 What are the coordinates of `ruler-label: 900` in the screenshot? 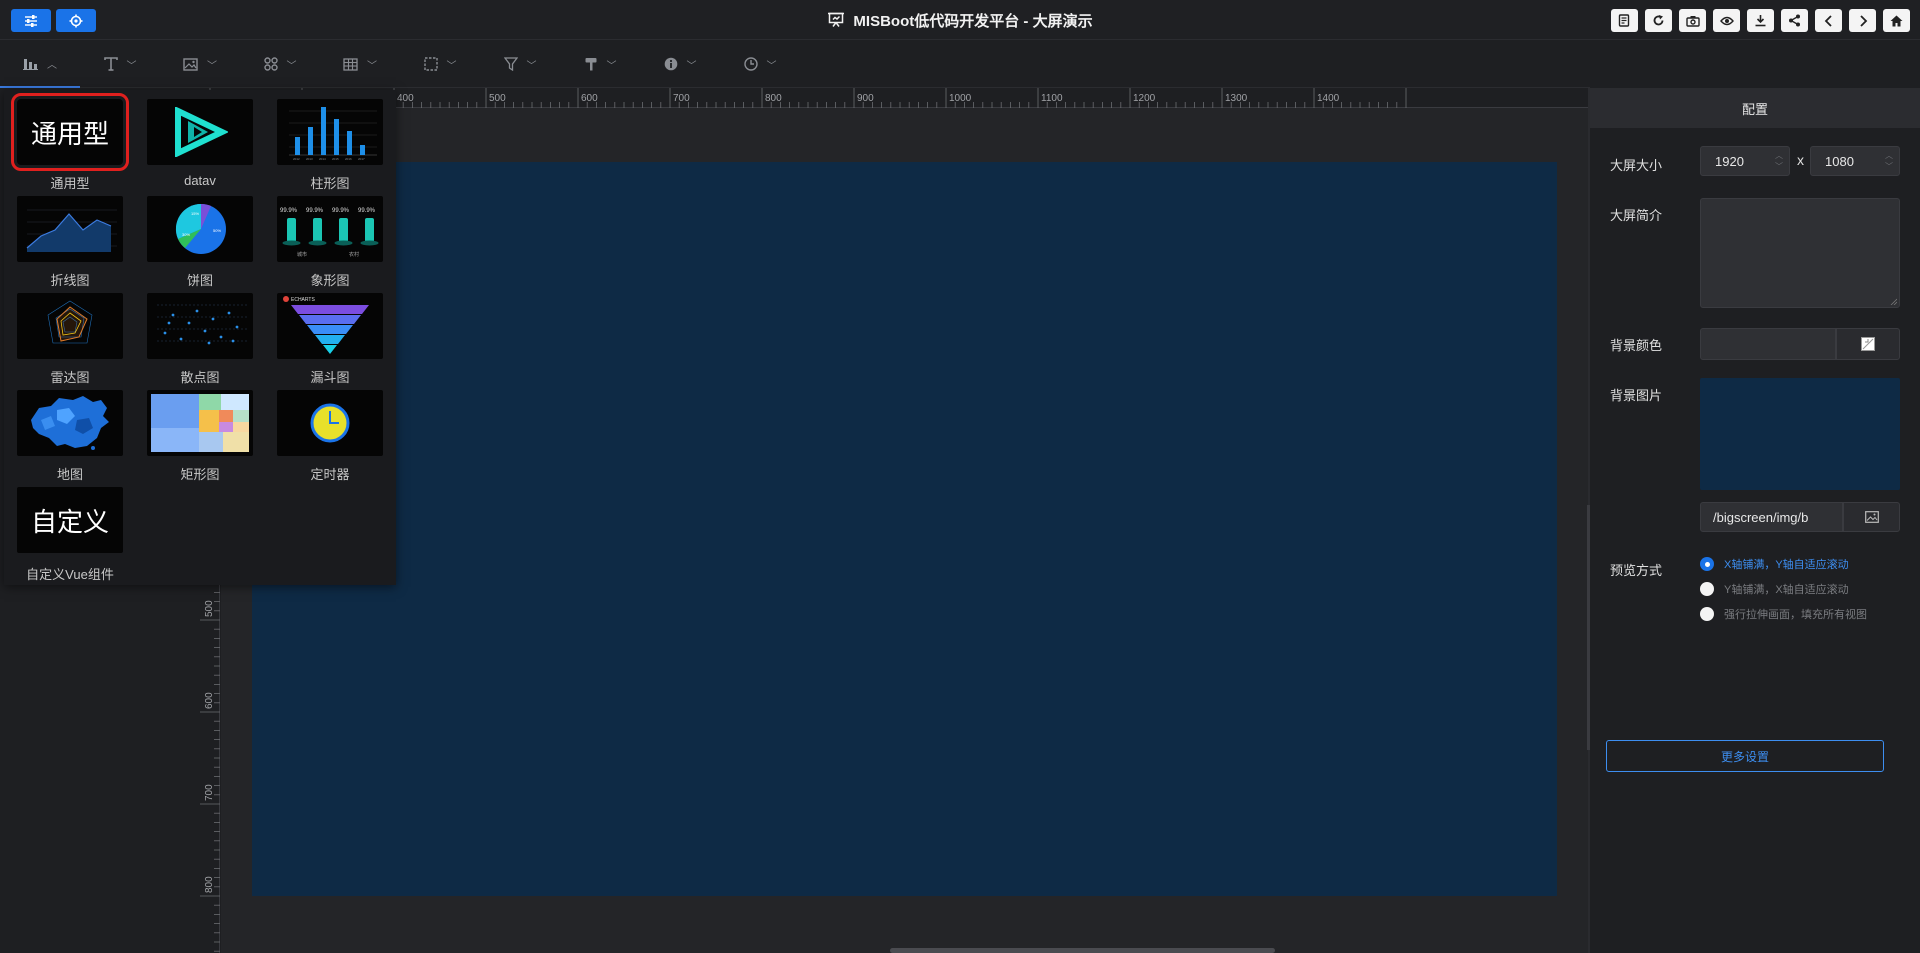 It's located at (865, 98).